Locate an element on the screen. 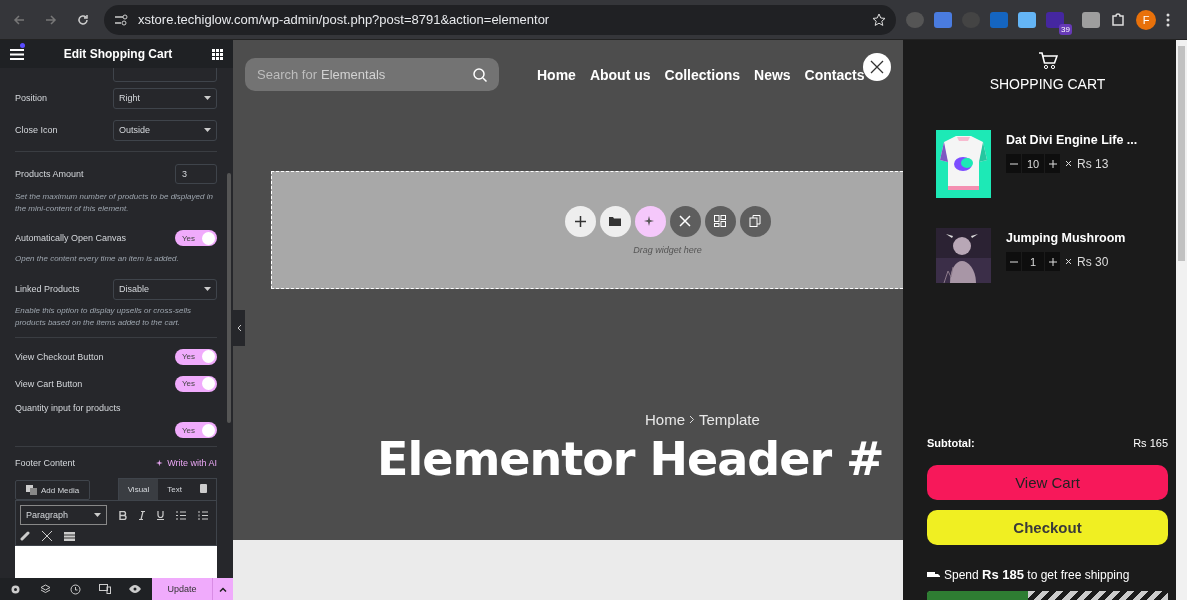 This screenshot has height=600, width=1187. setting-label: Footer Content is located at coordinates (45, 463).